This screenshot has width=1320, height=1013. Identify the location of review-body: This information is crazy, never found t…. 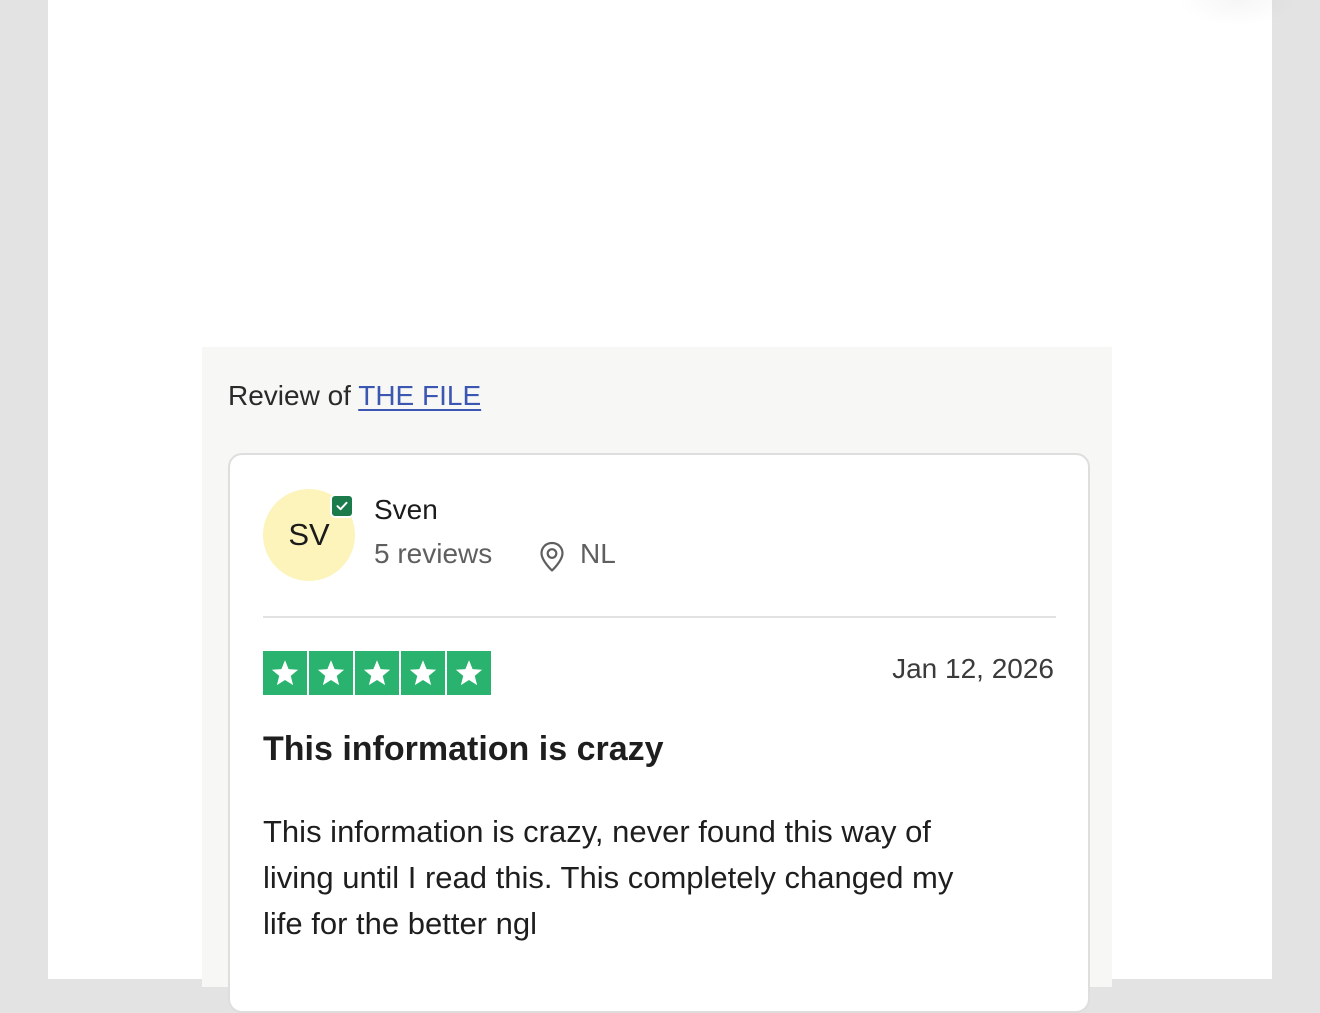
(608, 877).